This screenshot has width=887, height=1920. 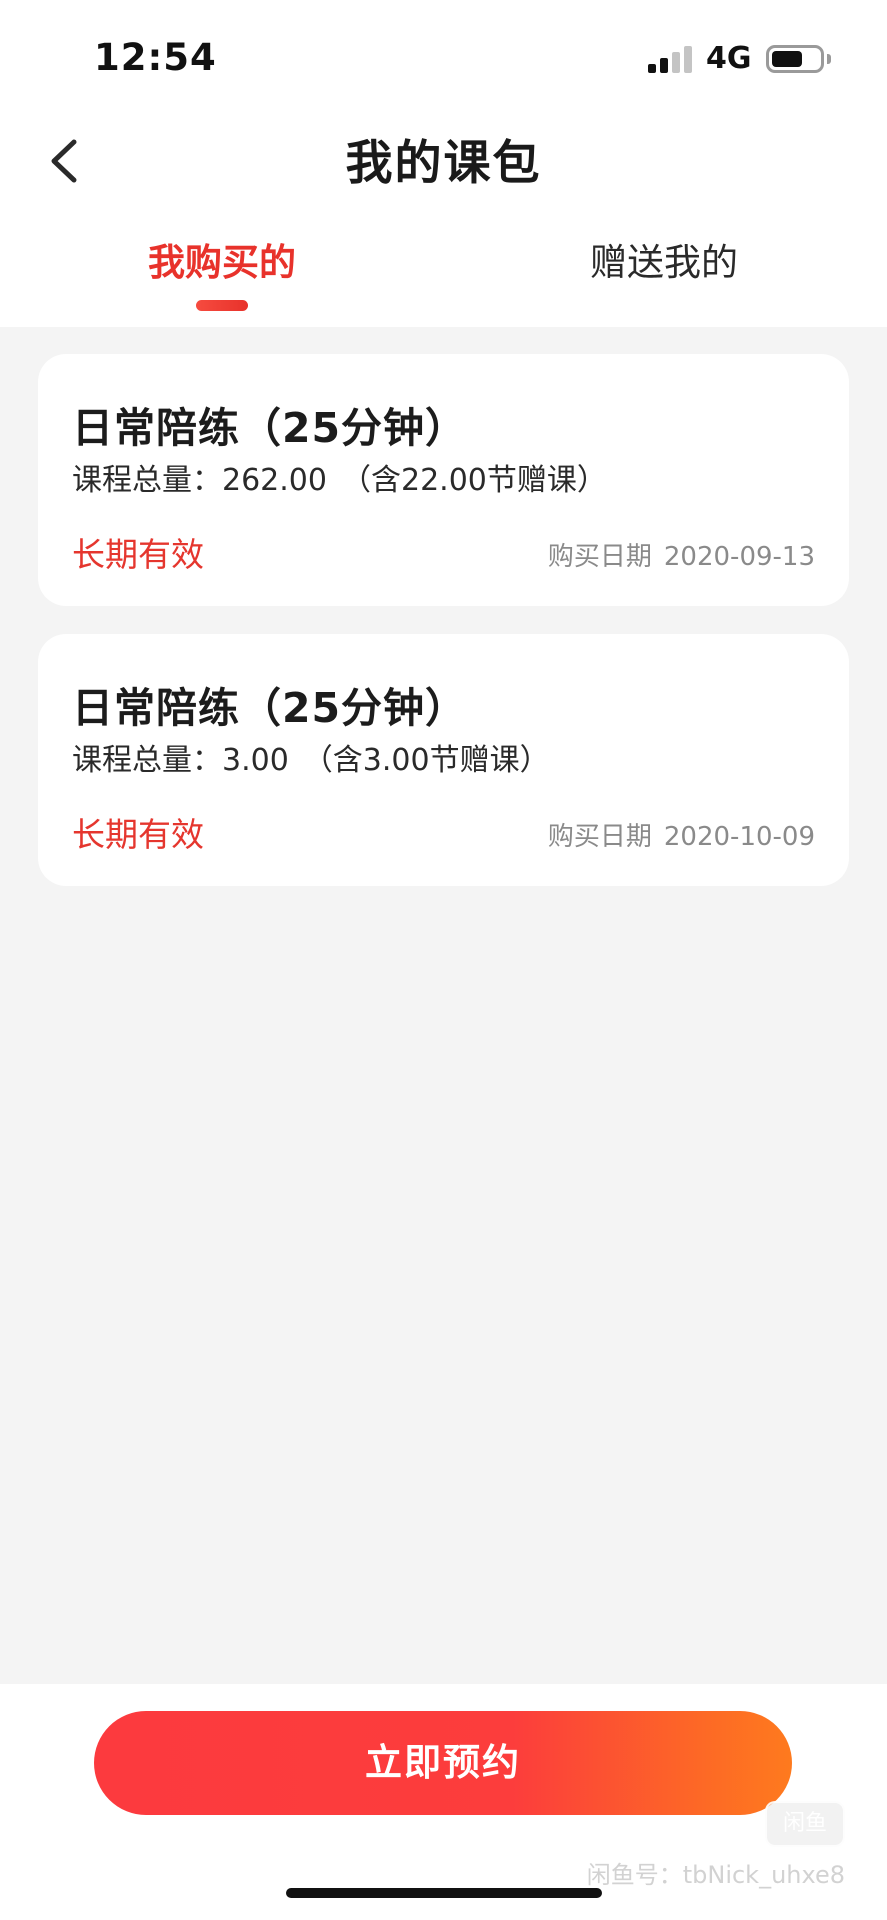 I want to click on tab-purchased-label: 我购买的, so click(x=222, y=262).